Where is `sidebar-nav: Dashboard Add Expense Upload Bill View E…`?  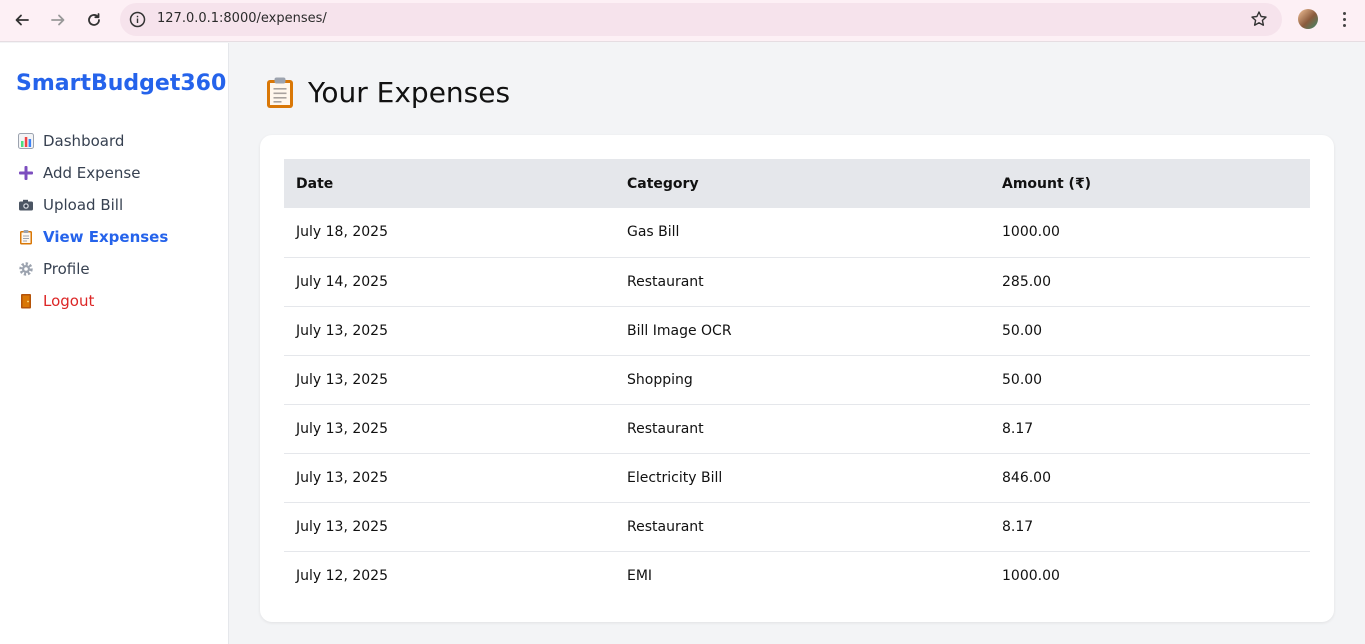 sidebar-nav: Dashboard Add Expense Upload Bill View E… is located at coordinates (93, 221).